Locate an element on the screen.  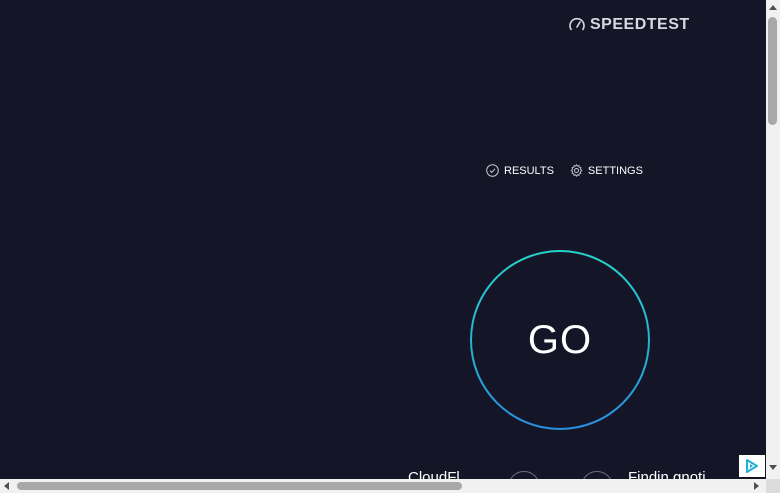
horizontal-scrollbar is located at coordinates (383, 486).